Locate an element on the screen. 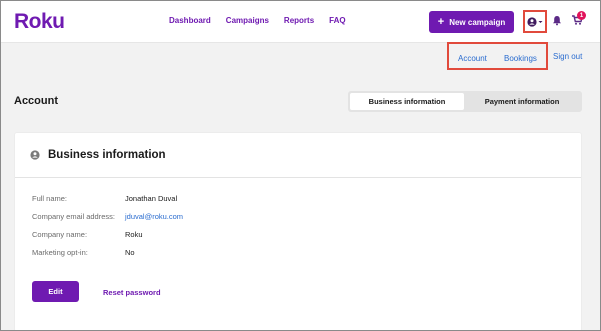  field-label: Full name: is located at coordinates (50, 198).